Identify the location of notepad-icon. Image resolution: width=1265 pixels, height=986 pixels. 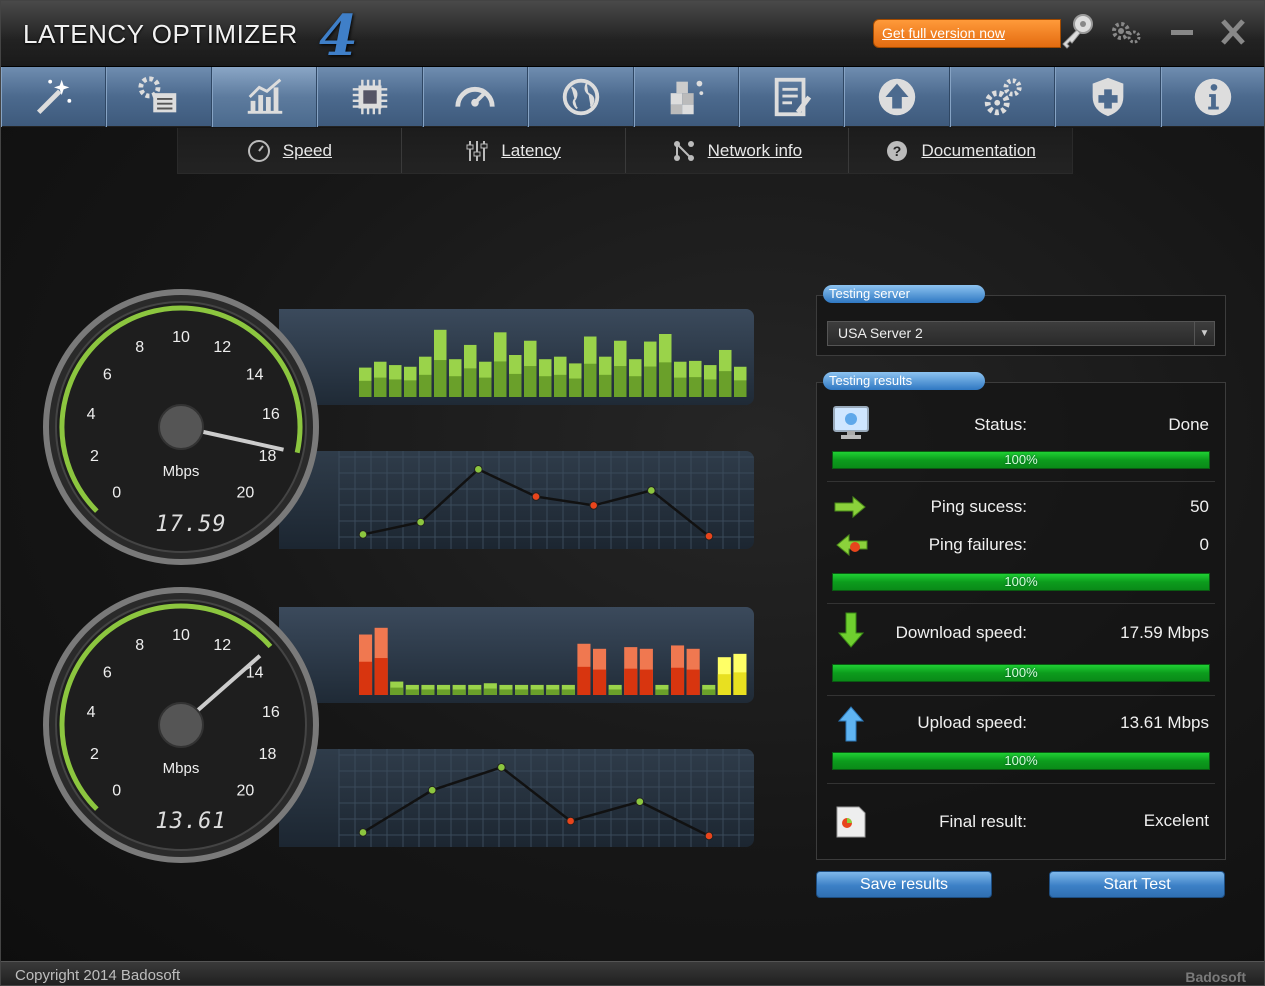
(792, 97).